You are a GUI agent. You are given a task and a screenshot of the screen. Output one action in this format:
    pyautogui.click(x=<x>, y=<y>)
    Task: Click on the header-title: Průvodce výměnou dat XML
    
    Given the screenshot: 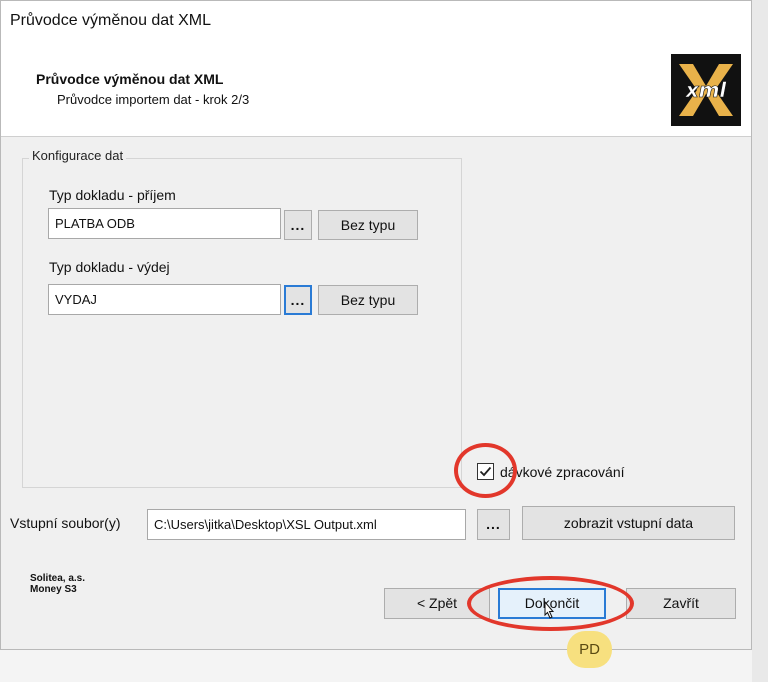 What is the action you would take?
    pyautogui.click(x=130, y=79)
    